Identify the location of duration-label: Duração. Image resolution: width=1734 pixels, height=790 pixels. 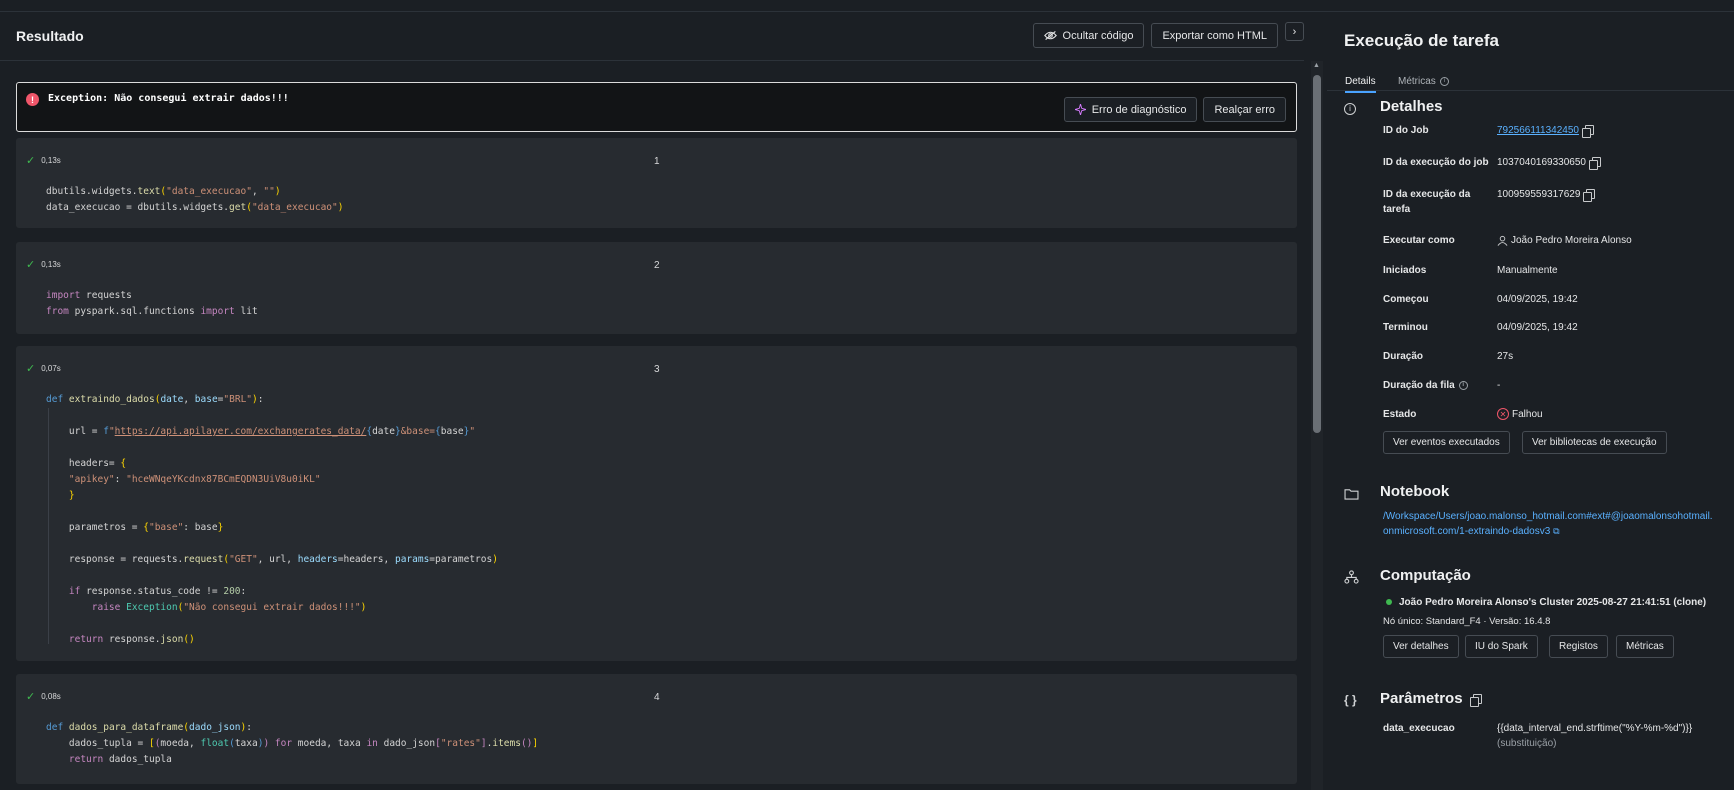
(1403, 356).